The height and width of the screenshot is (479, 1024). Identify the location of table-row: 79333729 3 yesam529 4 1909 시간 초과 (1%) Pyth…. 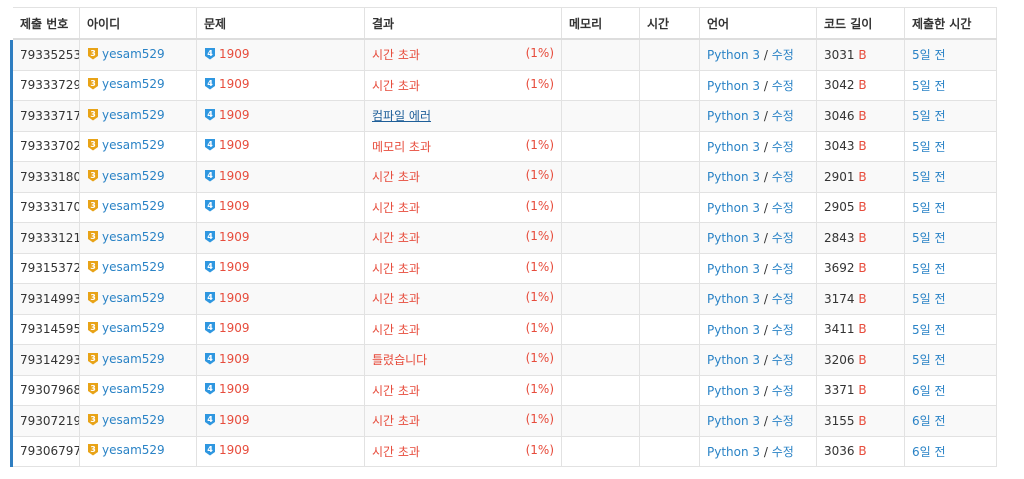
(503, 85).